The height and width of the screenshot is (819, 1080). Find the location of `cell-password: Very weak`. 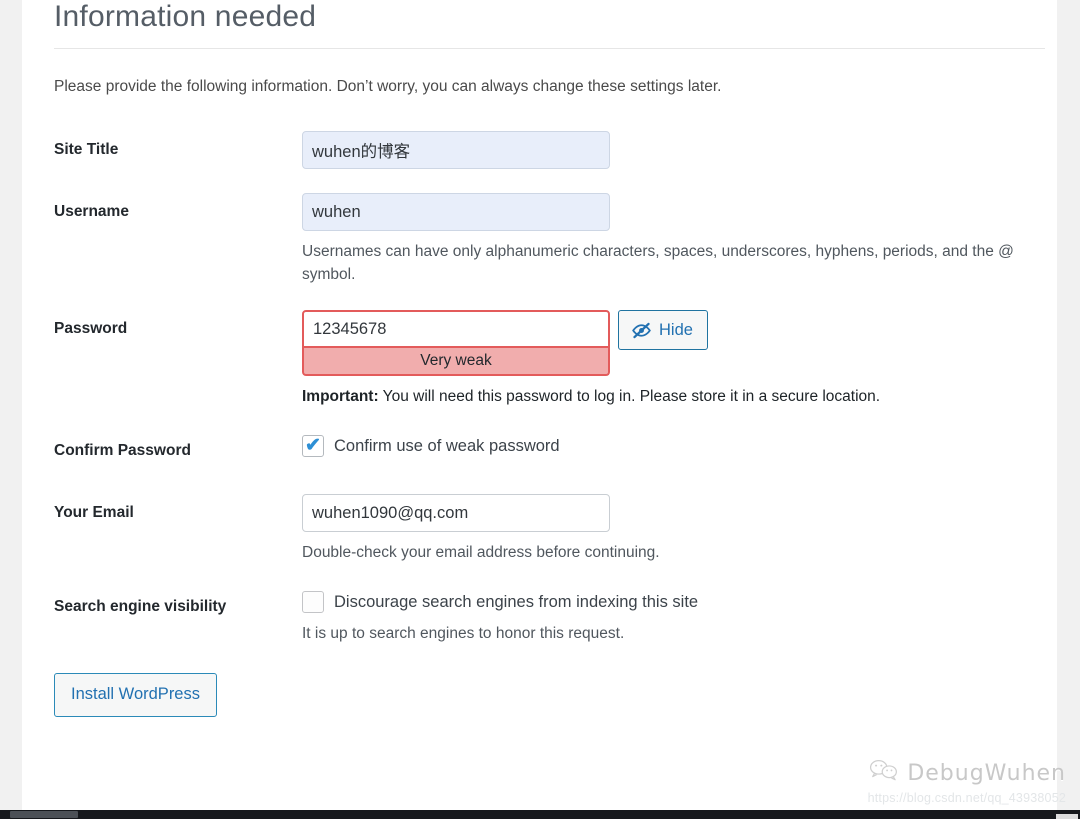

cell-password: Very weak is located at coordinates (678, 357).